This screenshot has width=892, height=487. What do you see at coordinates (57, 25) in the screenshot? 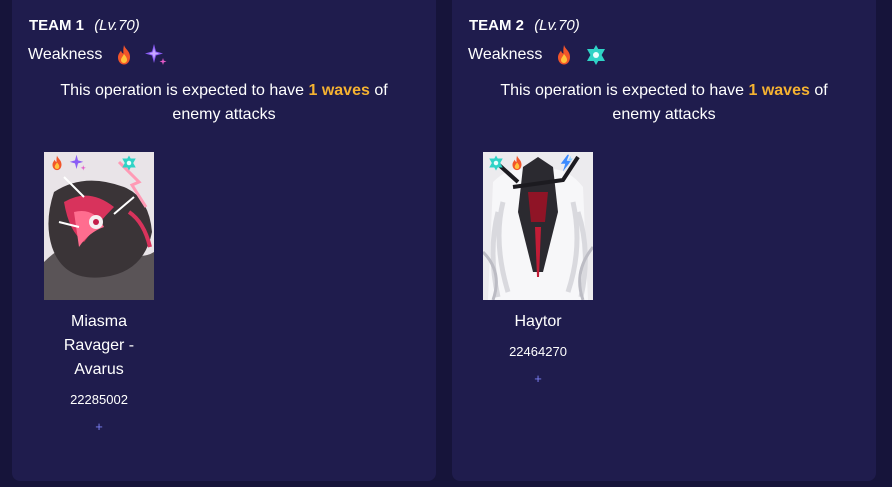
I see `team-name: TEAM 1` at bounding box center [57, 25].